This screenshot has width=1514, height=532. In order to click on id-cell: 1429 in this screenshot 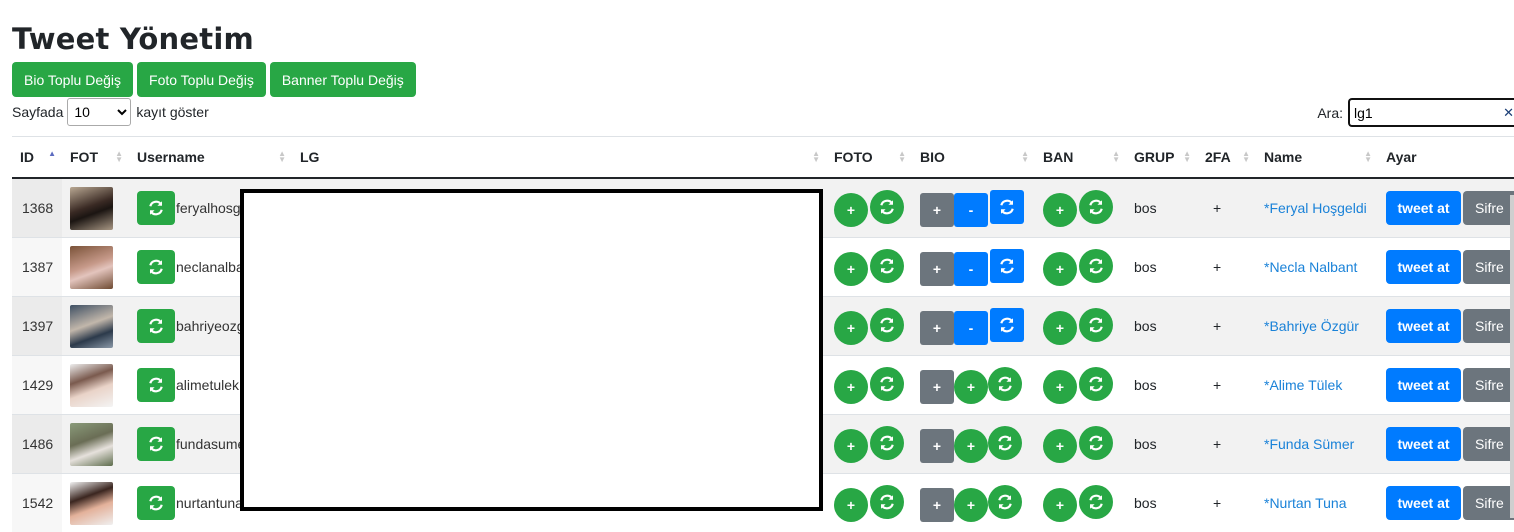, I will do `click(37, 385)`.